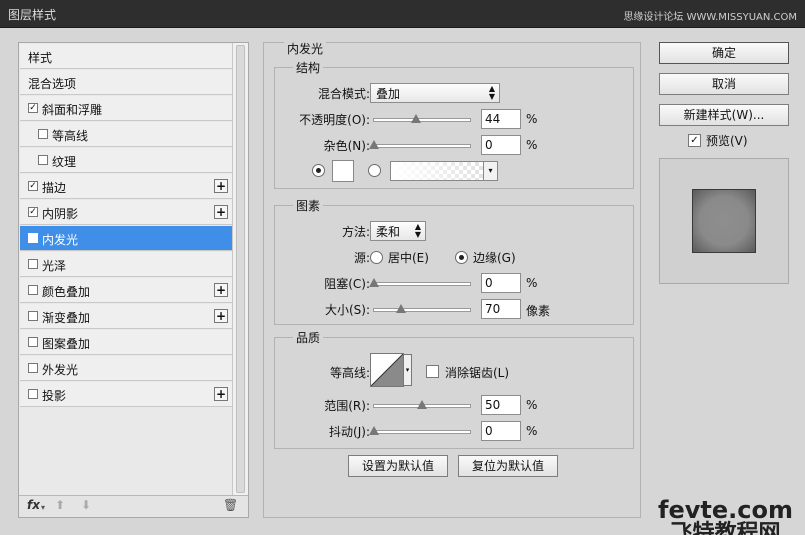  What do you see at coordinates (416, 118) in the screenshot?
I see `opacity-slider-thumb` at bounding box center [416, 118].